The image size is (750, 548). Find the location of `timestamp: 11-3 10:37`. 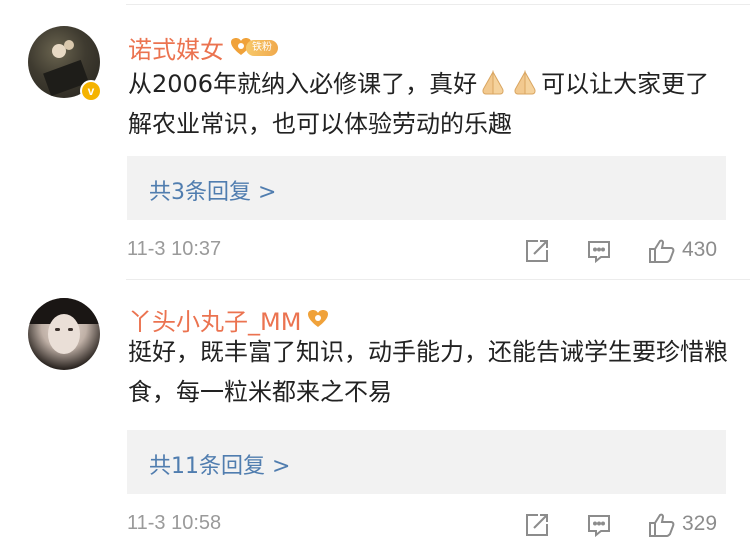

timestamp: 11-3 10:37 is located at coordinates (174, 249).